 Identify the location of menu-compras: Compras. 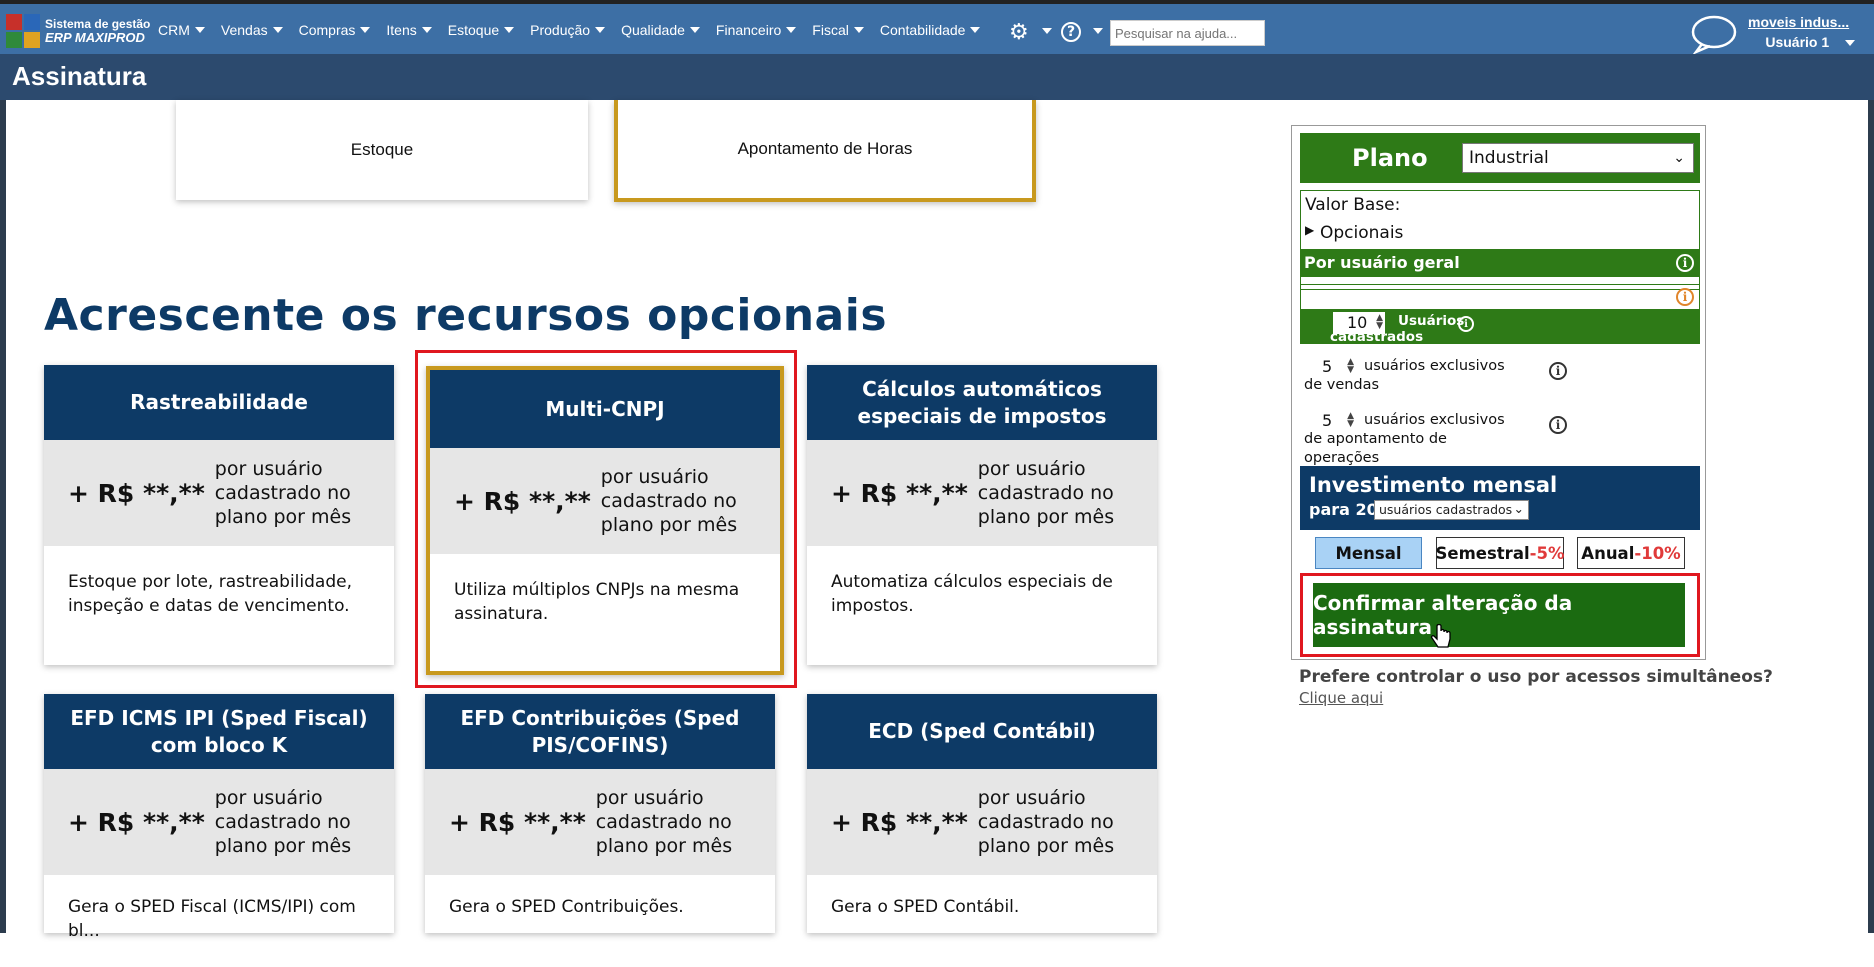
(335, 30).